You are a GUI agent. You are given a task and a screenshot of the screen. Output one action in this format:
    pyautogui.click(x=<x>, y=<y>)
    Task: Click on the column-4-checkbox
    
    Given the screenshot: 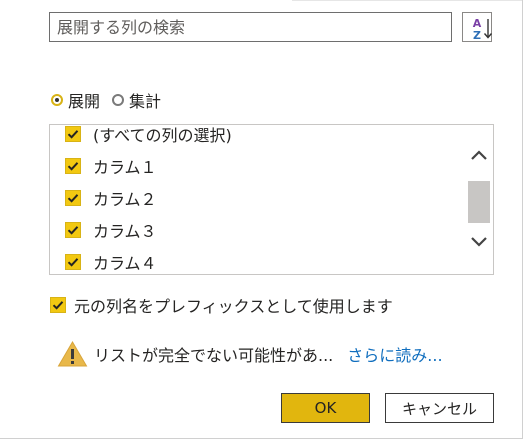 What is the action you would take?
    pyautogui.click(x=73, y=262)
    